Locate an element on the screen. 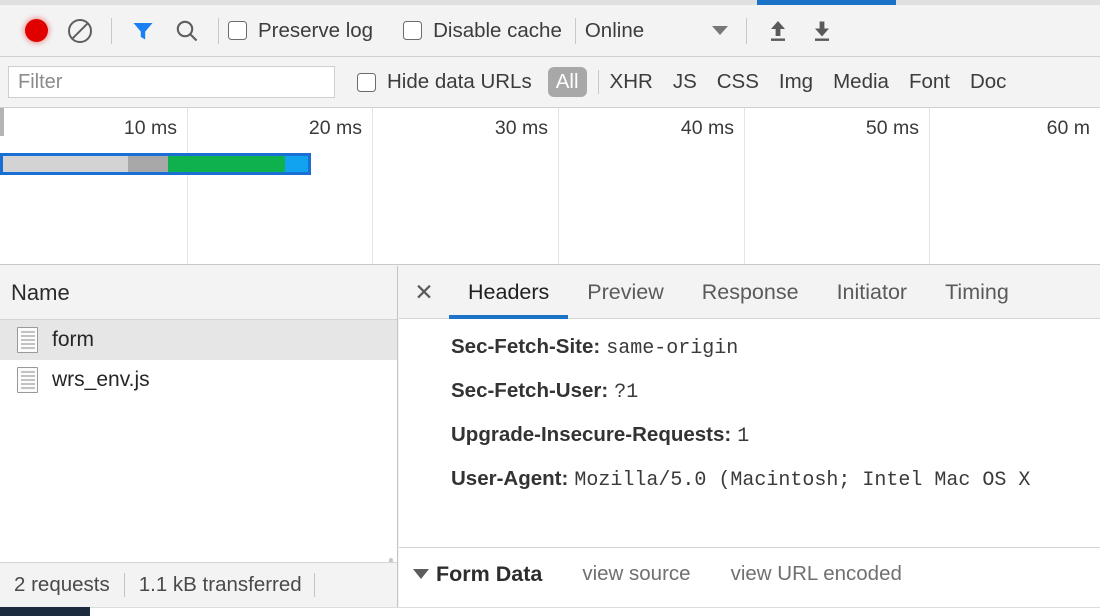 This screenshot has height=616, width=1100. filter-type-doc: Doc is located at coordinates (988, 82).